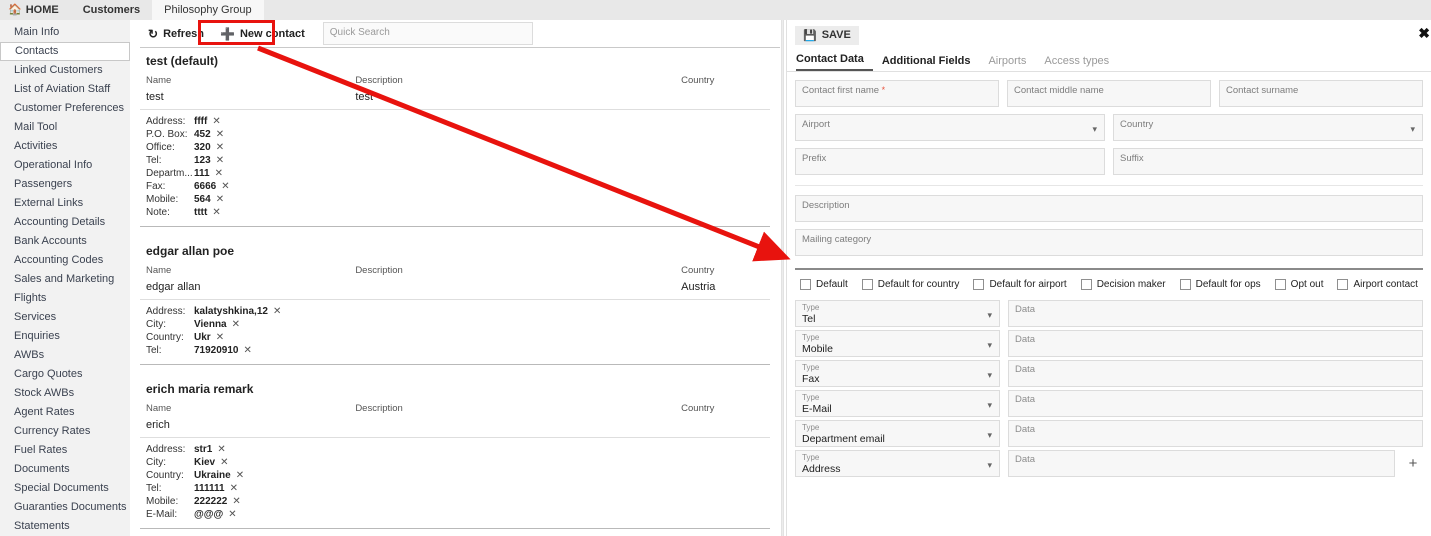 Image resolution: width=1431 pixels, height=536 pixels. What do you see at coordinates (1268, 127) in the screenshot?
I see `country-select: Country ▾` at bounding box center [1268, 127].